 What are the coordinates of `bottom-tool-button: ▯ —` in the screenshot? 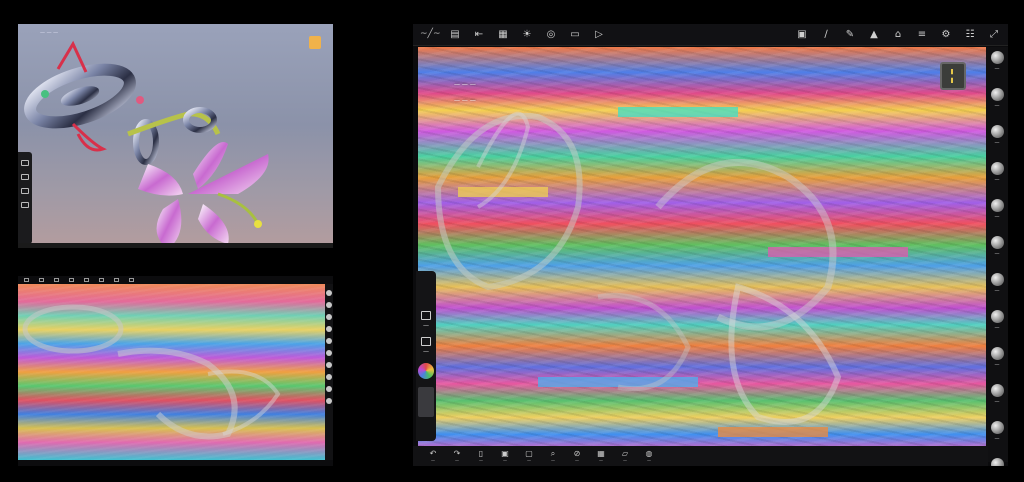 It's located at (481, 456).